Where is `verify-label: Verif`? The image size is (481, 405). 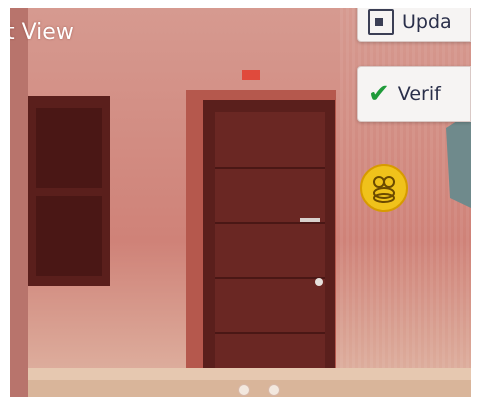
verify-label: Verif is located at coordinates (419, 94).